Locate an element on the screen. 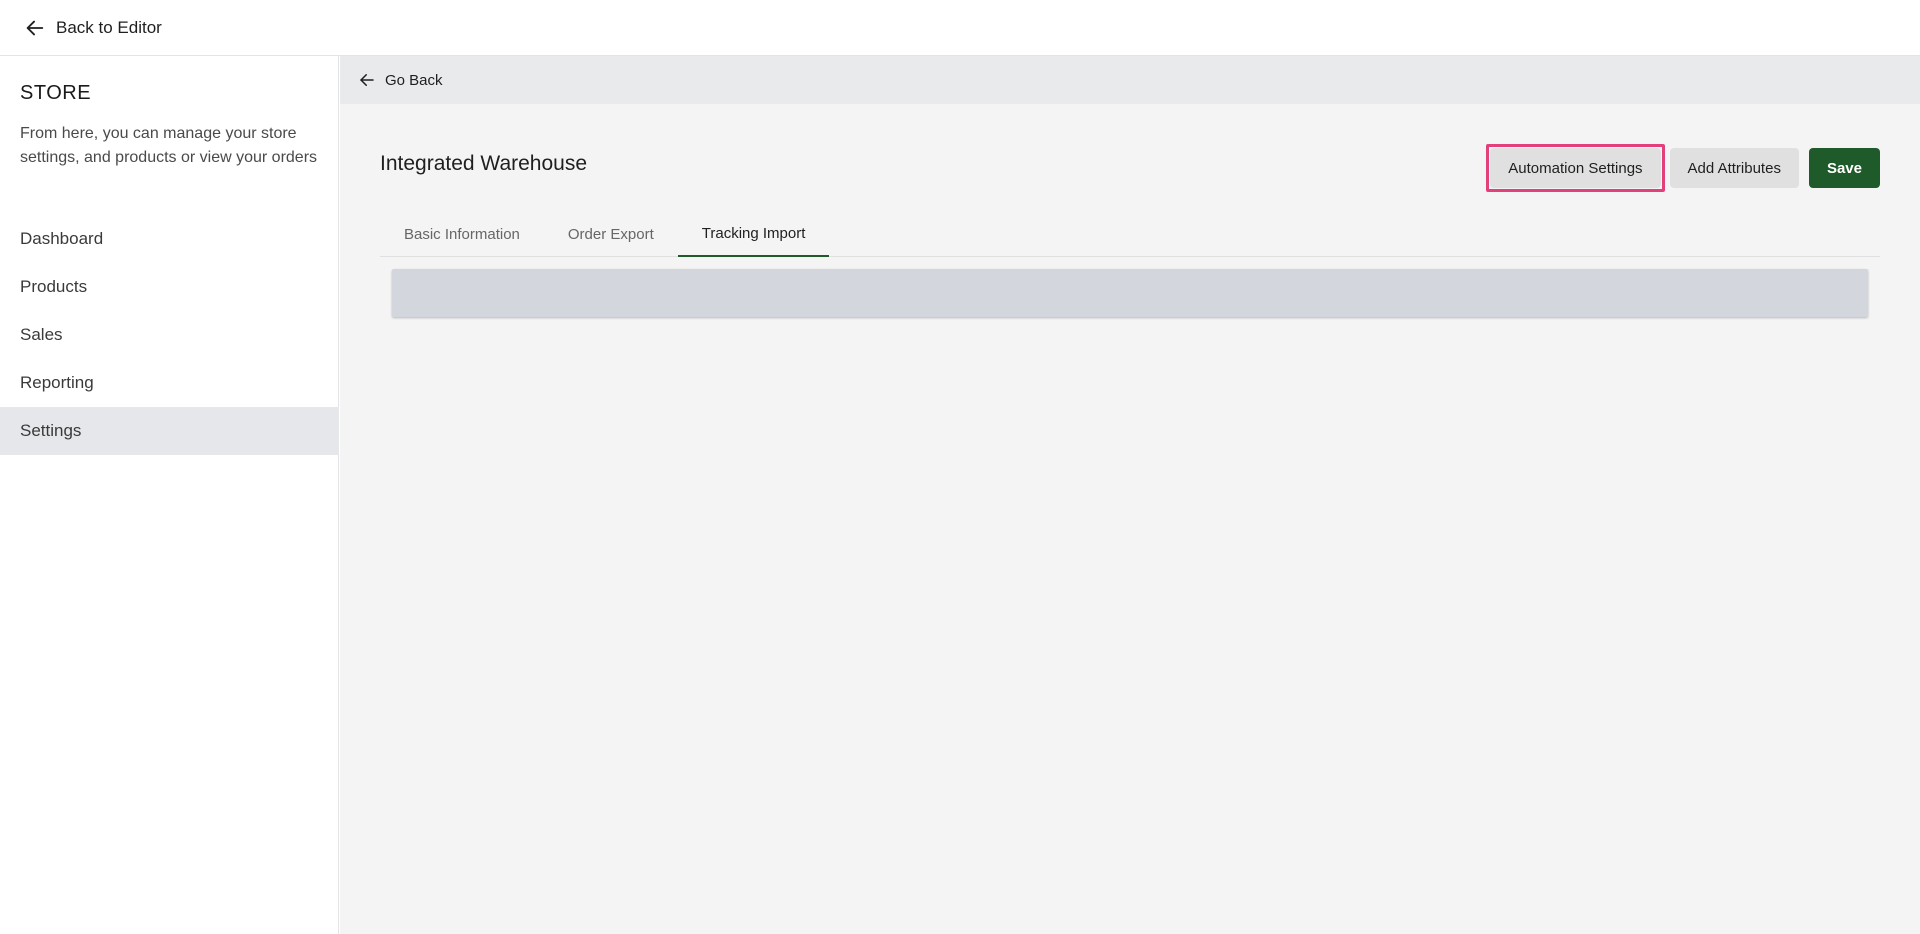  header-actions: Automation Settings Add Attributes Save is located at coordinates (1683, 168).